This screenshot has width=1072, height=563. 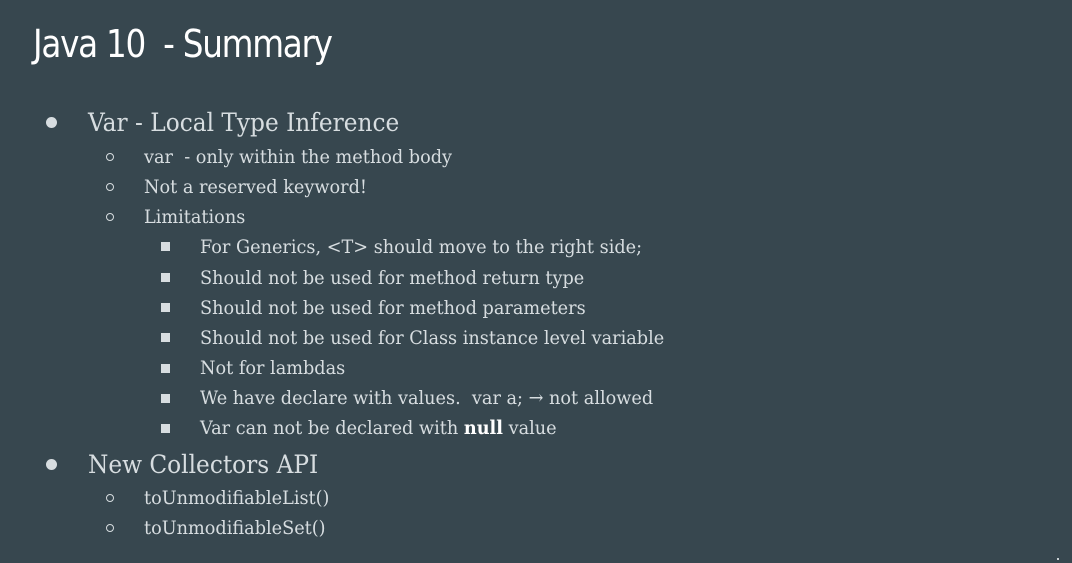 I want to click on item-label: Limitations, so click(x=195, y=217).